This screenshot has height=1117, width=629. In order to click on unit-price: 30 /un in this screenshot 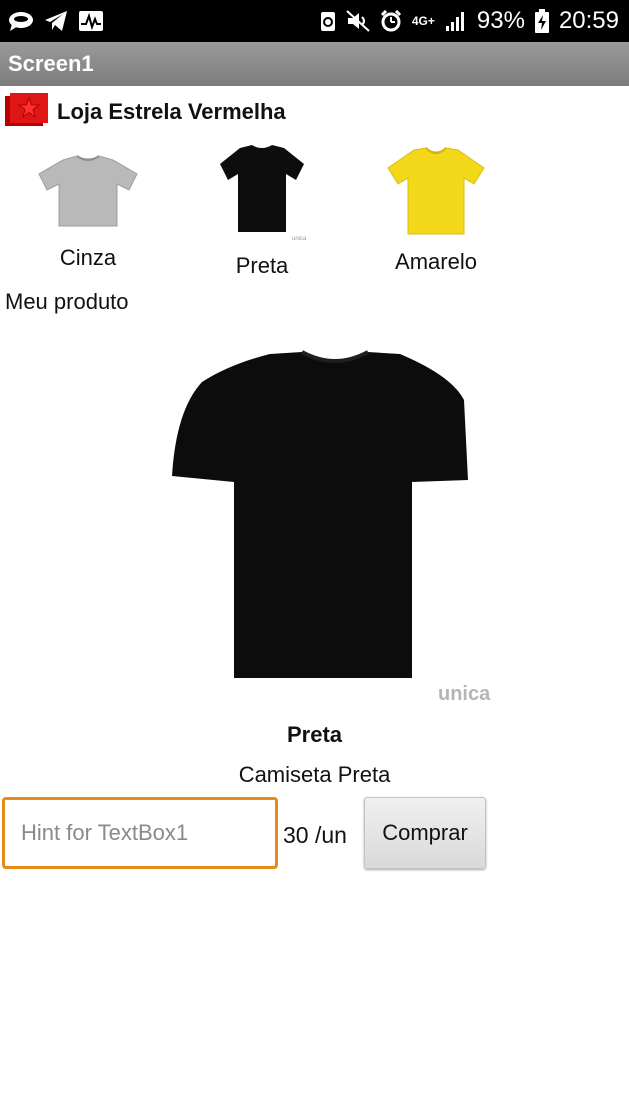, I will do `click(315, 835)`.